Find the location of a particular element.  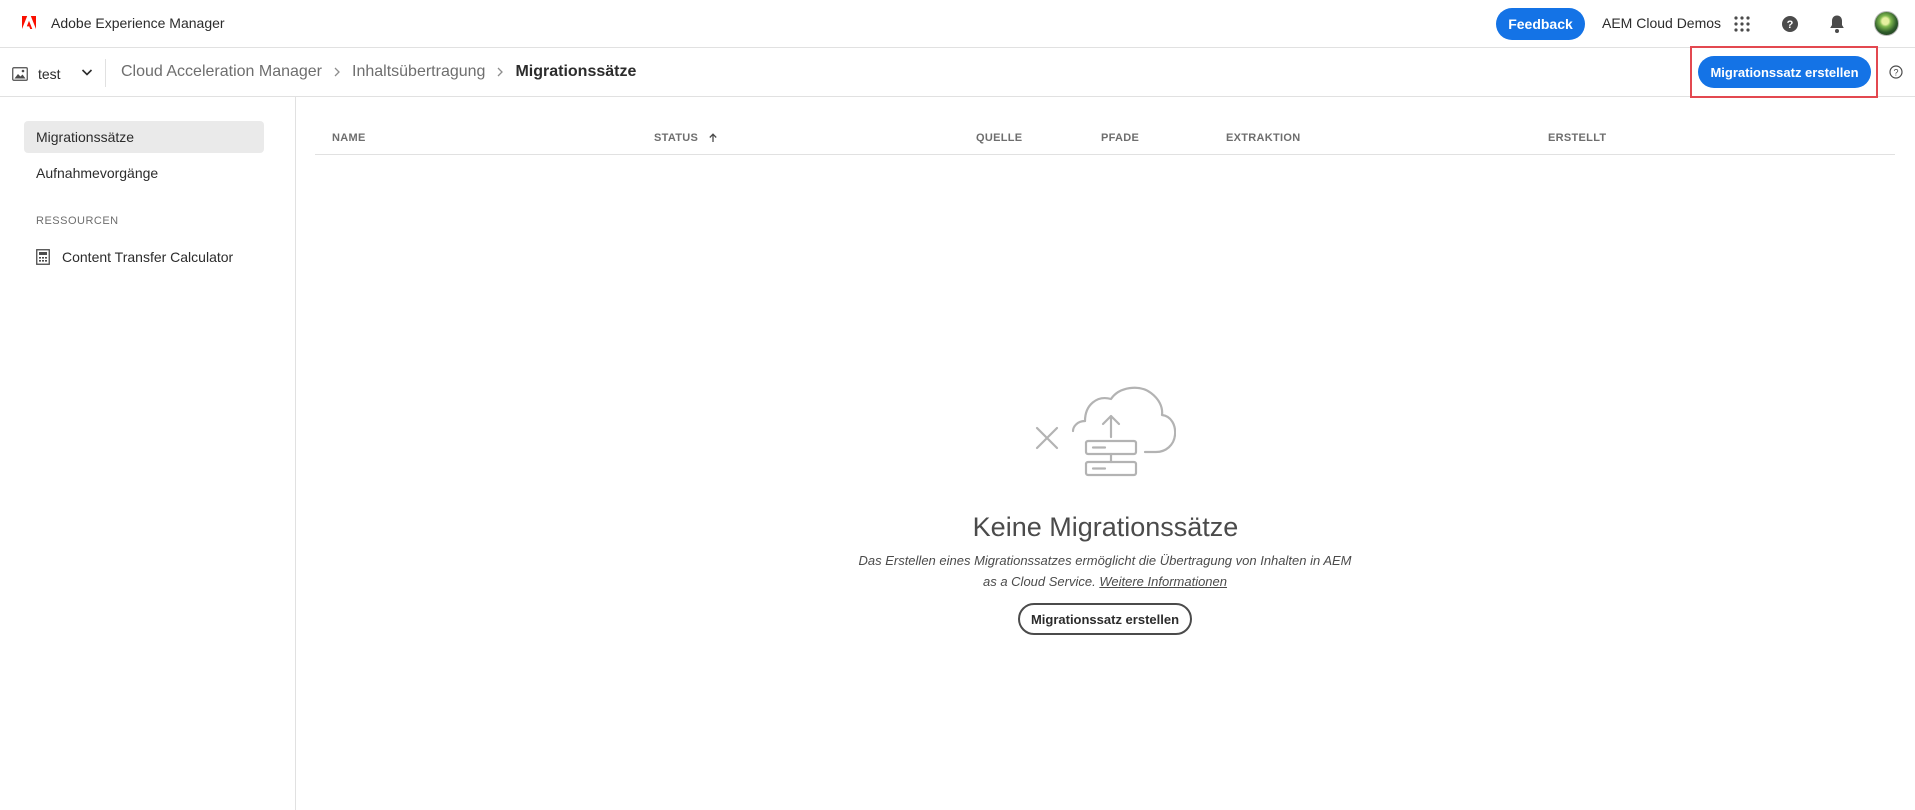

user-avatar is located at coordinates (1886, 23).